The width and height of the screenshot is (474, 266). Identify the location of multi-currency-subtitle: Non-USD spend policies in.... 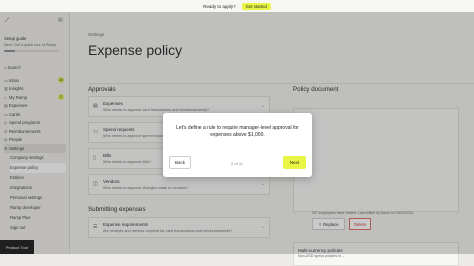
(321, 256).